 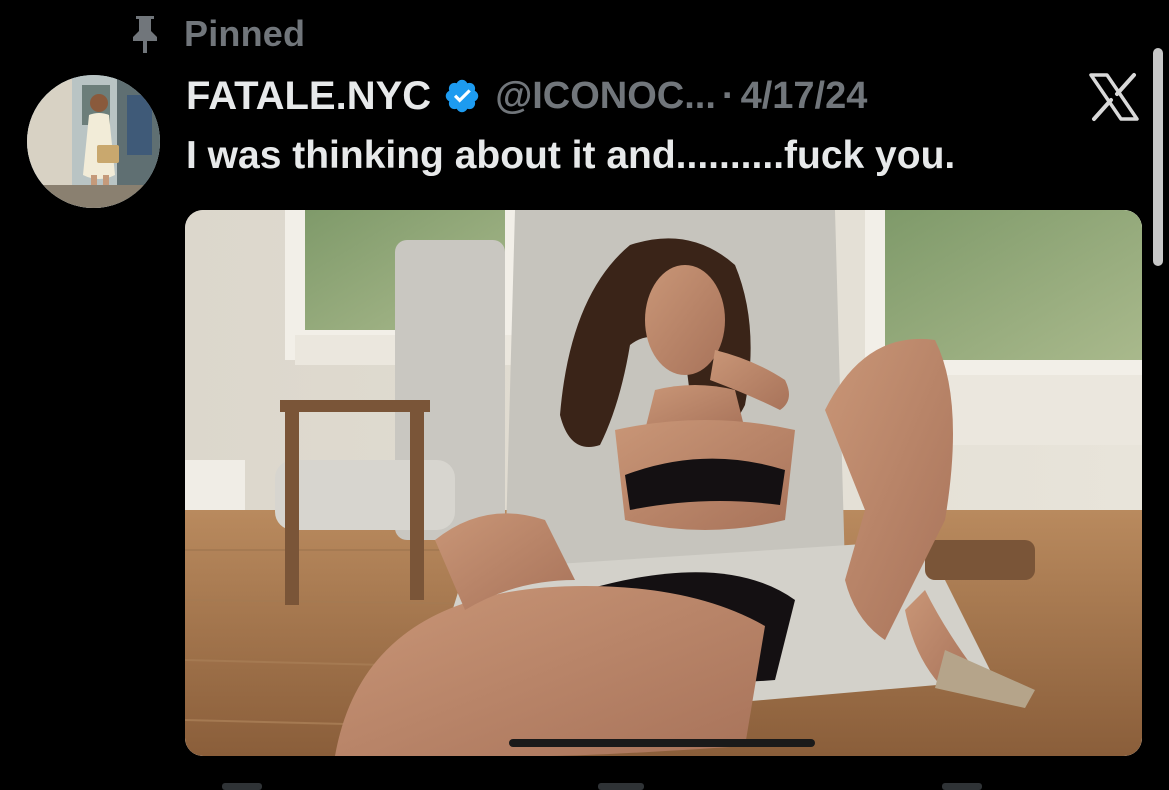 What do you see at coordinates (462, 96) in the screenshot?
I see `verified-badge-icon` at bounding box center [462, 96].